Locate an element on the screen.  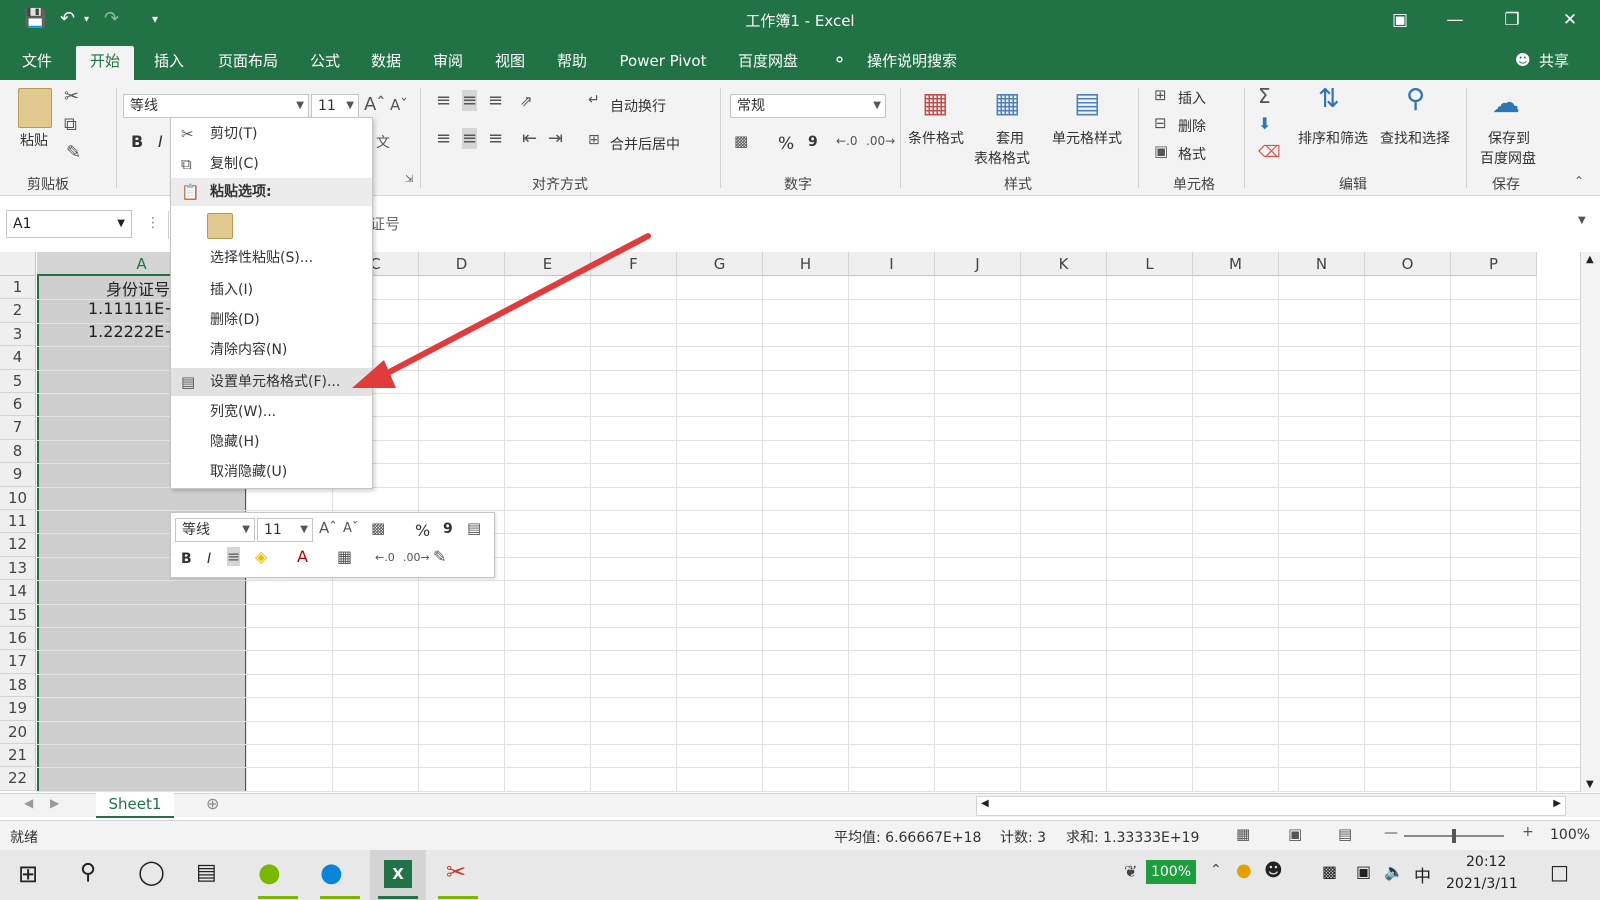
row-header-18: 18 is located at coordinates (18, 685).